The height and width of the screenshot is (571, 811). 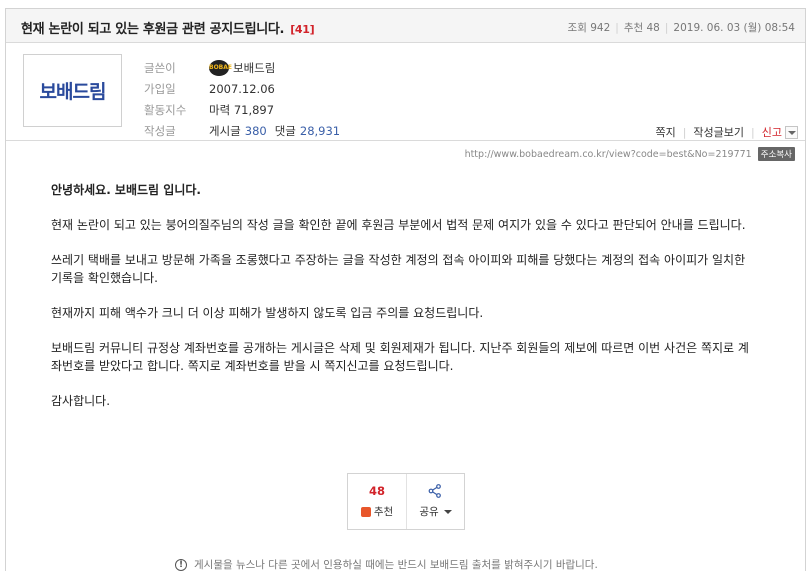 I want to click on view-posts-link: 작성글보기, so click(x=718, y=132).